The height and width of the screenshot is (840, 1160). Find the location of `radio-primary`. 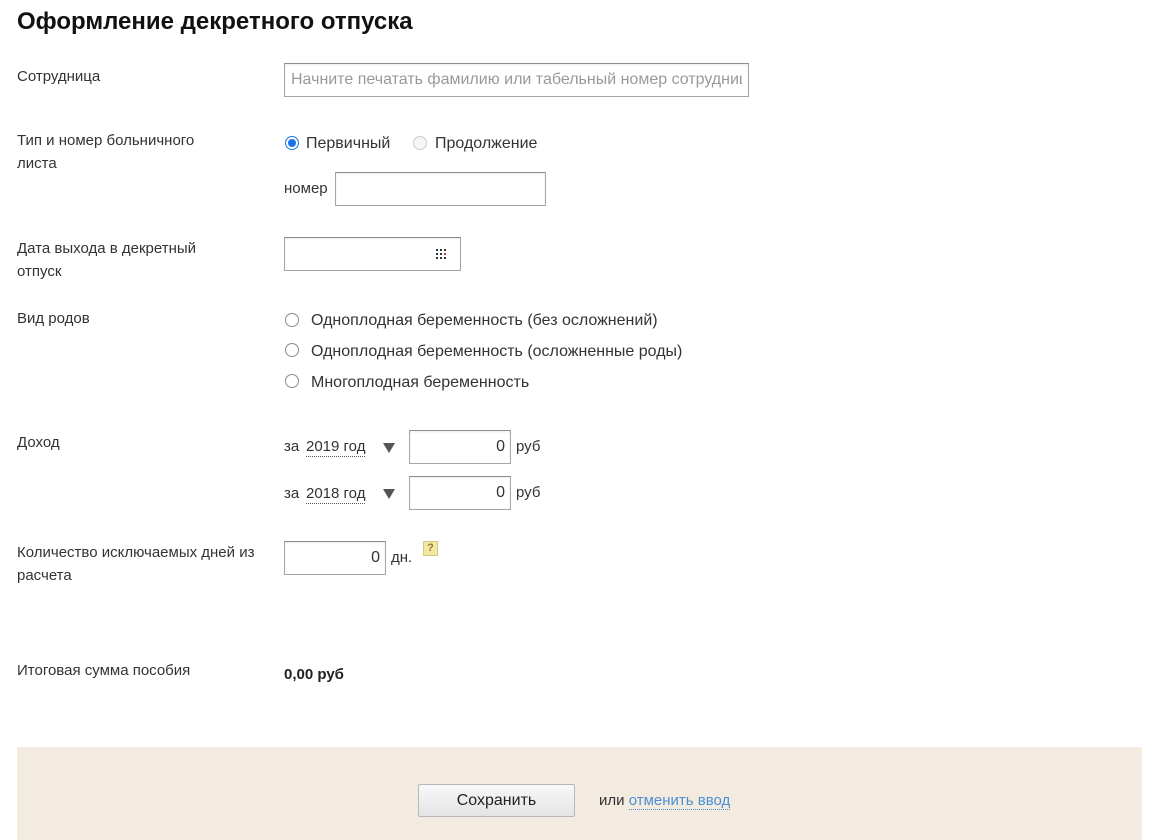

radio-primary is located at coordinates (292, 143).